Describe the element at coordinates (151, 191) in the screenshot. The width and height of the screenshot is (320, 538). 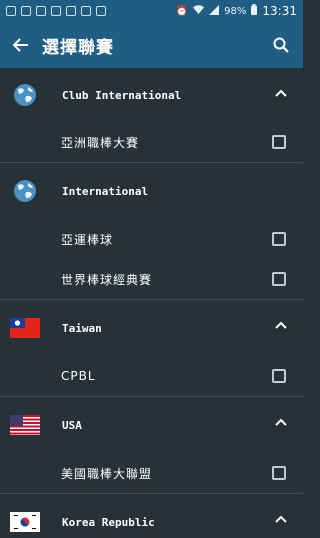
I see `group-header-international: International` at that location.